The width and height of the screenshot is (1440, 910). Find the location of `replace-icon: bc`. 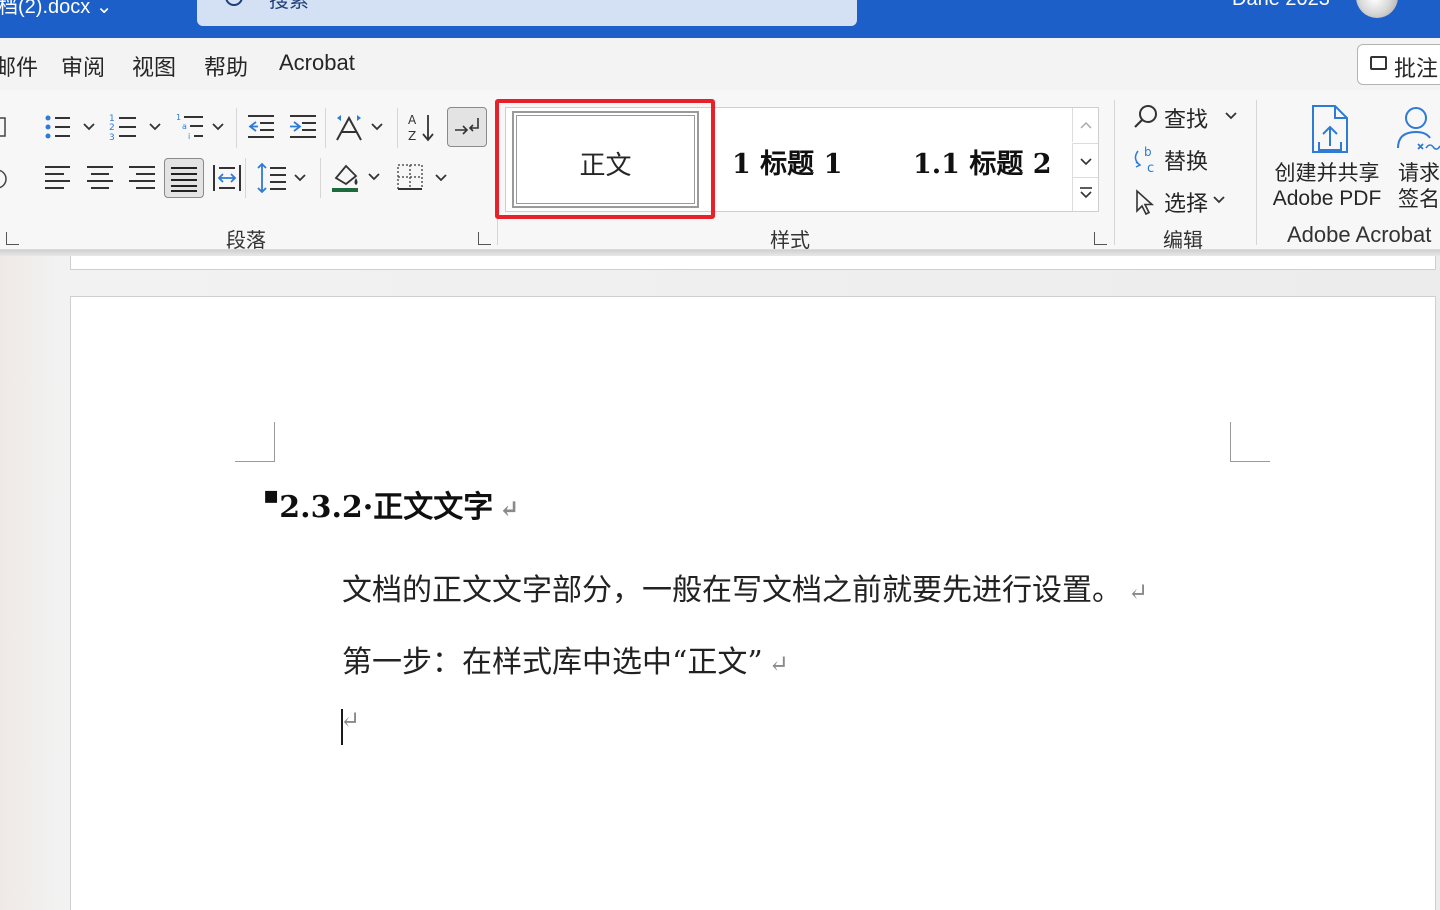

replace-icon: bc is located at coordinates (1145, 160).